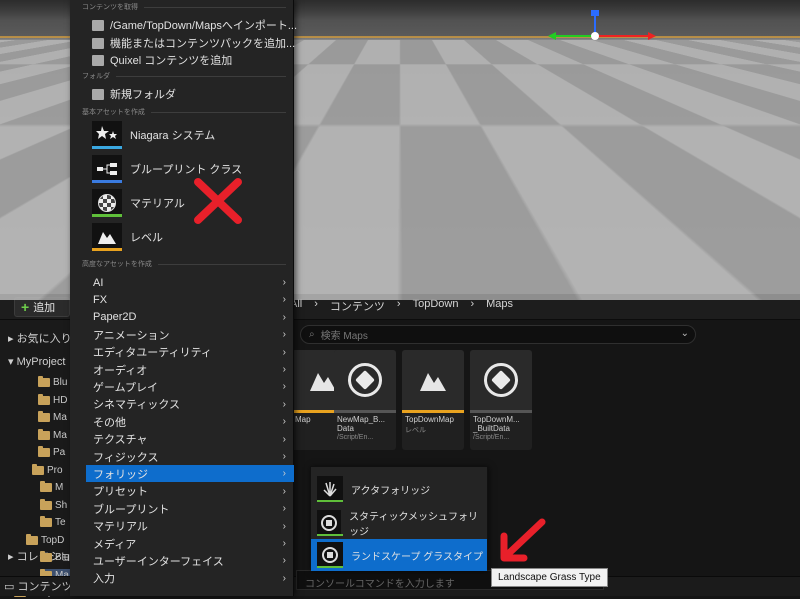  What do you see at coordinates (190, 456) in the screenshot?
I see `submenu-category-10: フィジックス ›` at bounding box center [190, 456].